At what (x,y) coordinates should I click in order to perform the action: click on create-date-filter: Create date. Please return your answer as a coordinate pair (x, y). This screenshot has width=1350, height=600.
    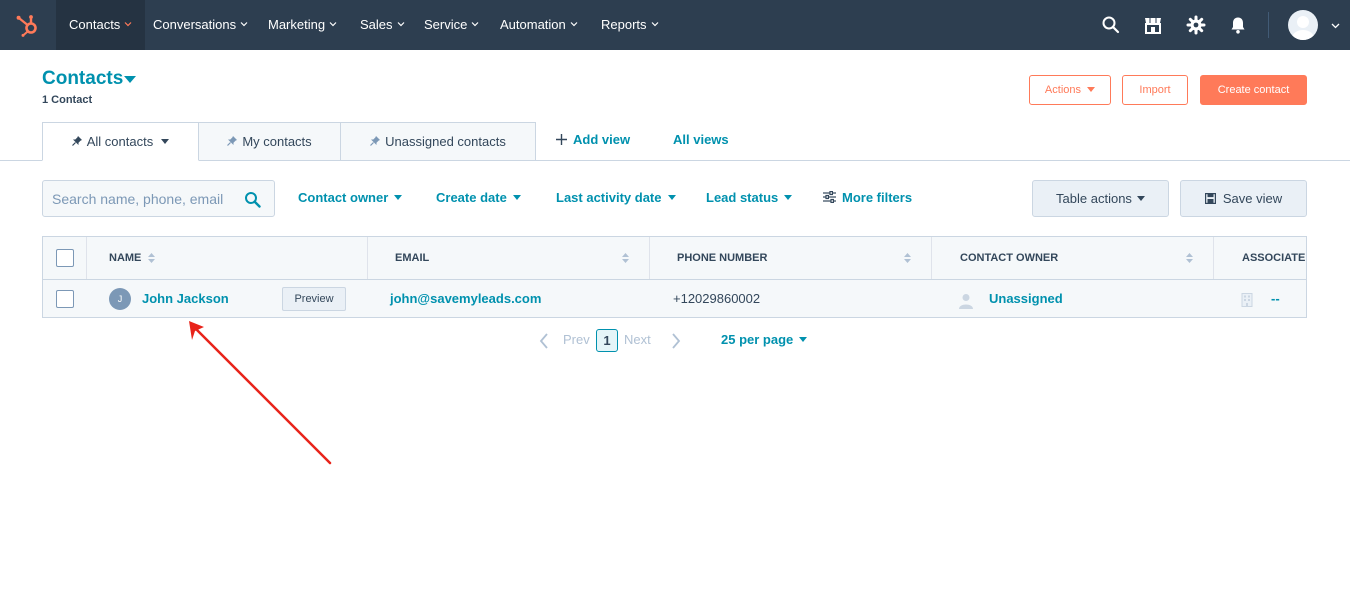
    Looking at the image, I should click on (478, 197).